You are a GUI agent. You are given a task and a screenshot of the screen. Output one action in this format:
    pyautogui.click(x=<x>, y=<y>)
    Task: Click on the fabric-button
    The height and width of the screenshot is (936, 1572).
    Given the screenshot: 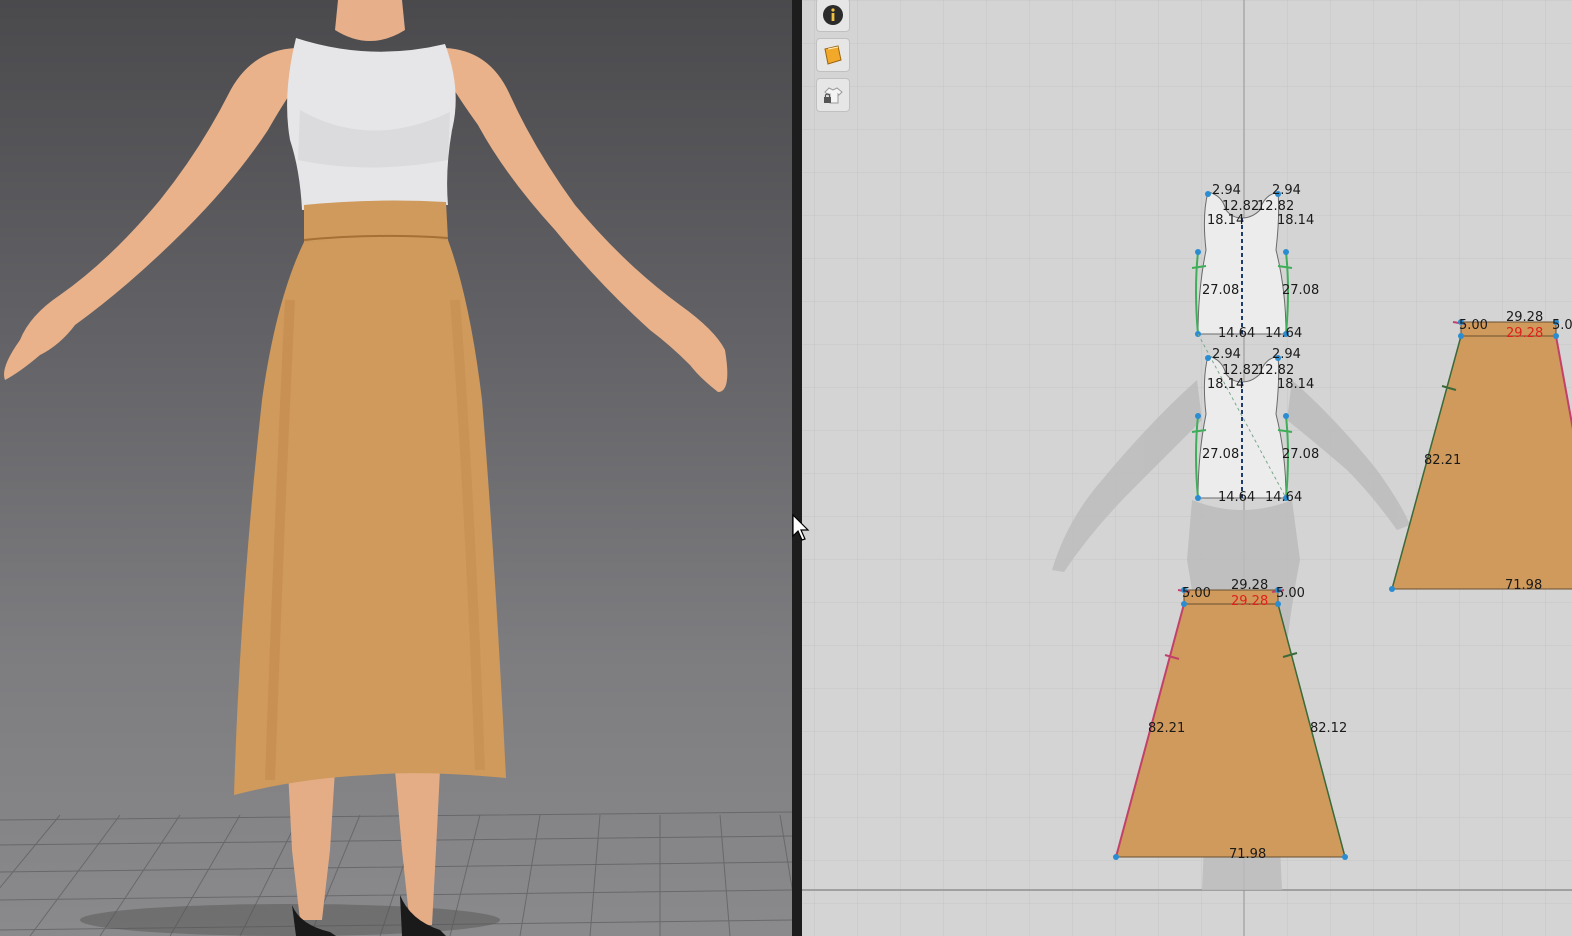 What is the action you would take?
    pyautogui.click(x=833, y=55)
    